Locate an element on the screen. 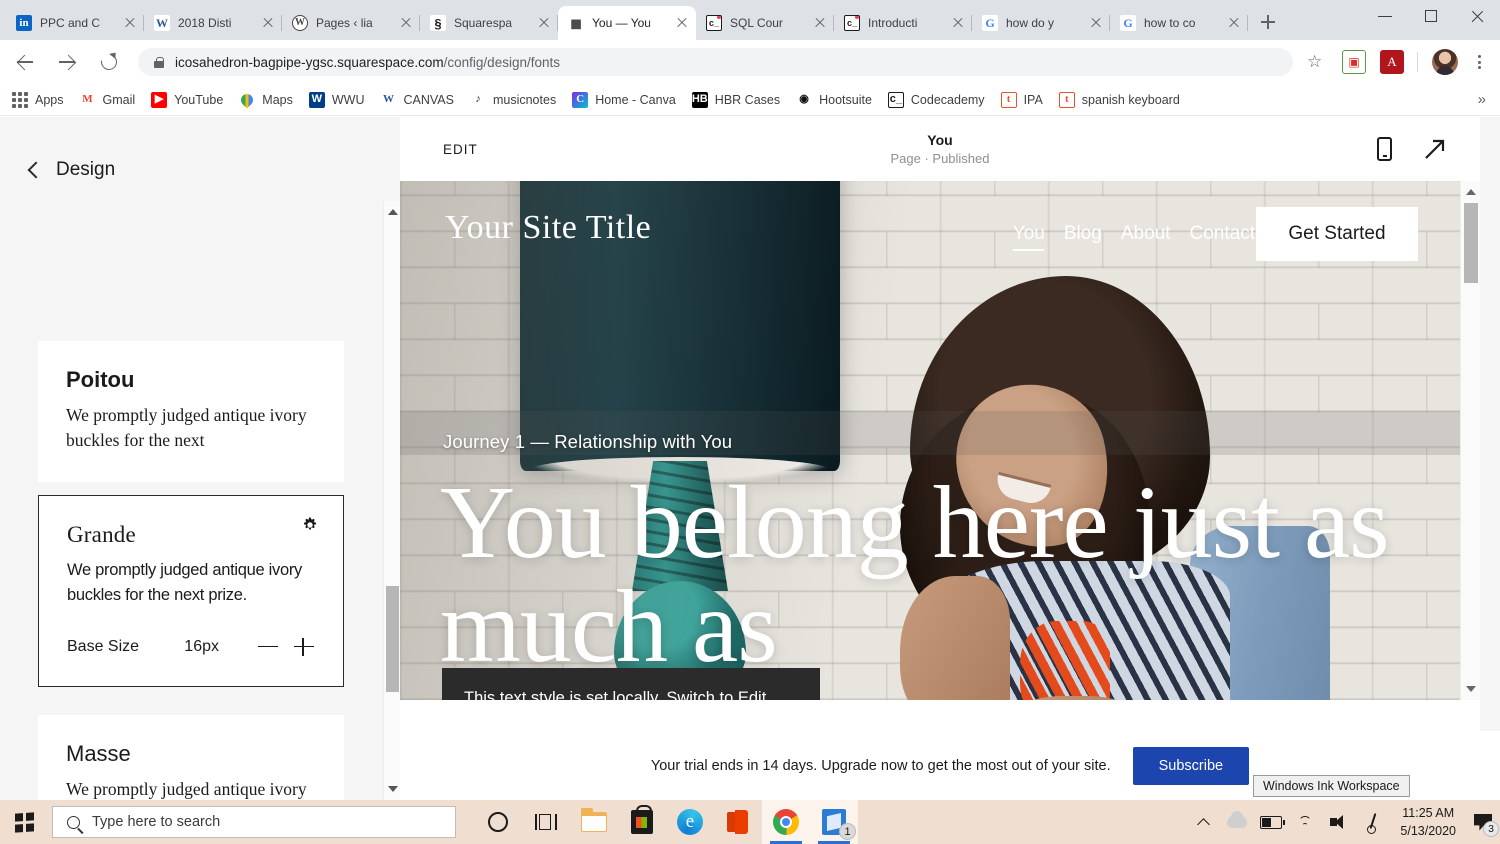 The height and width of the screenshot is (844, 1500). taskbar-clock: 11:25 AM 5/13/2020 is located at coordinates (1428, 822).